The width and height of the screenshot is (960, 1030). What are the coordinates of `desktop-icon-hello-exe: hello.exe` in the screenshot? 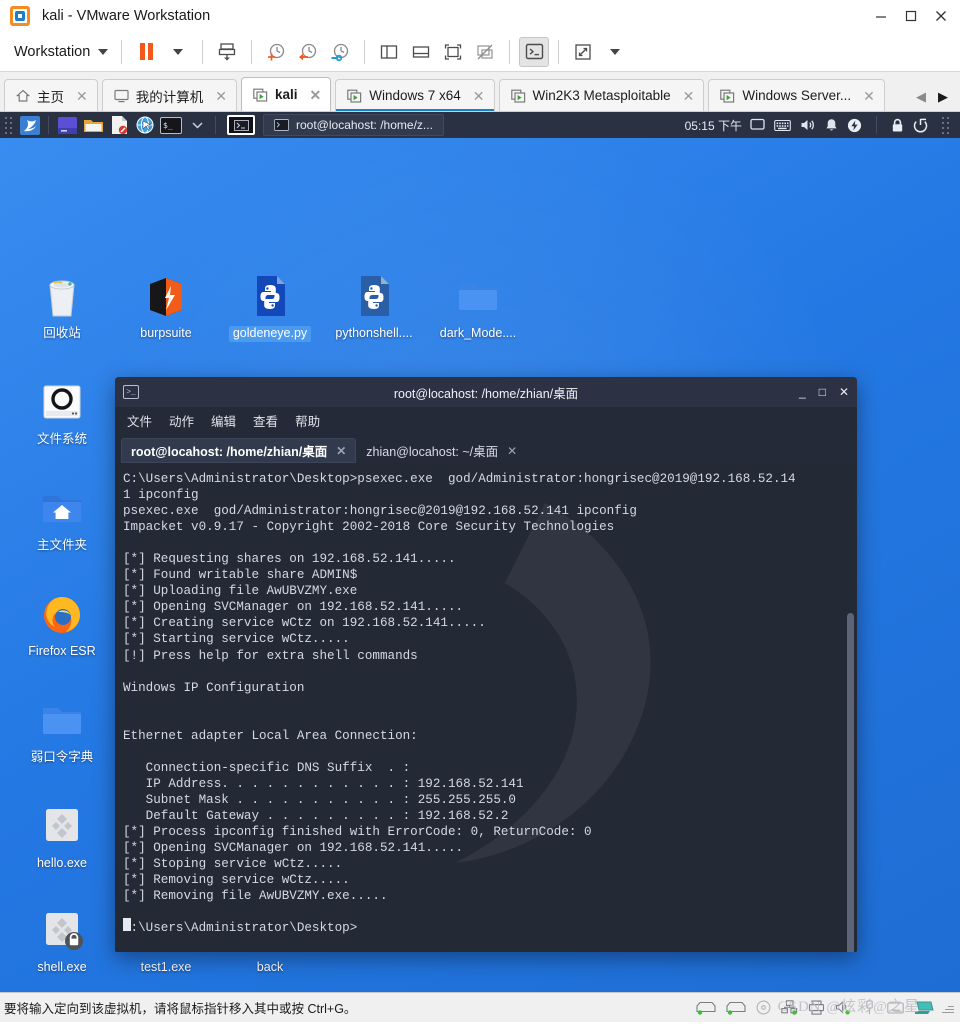 It's located at (62, 839).